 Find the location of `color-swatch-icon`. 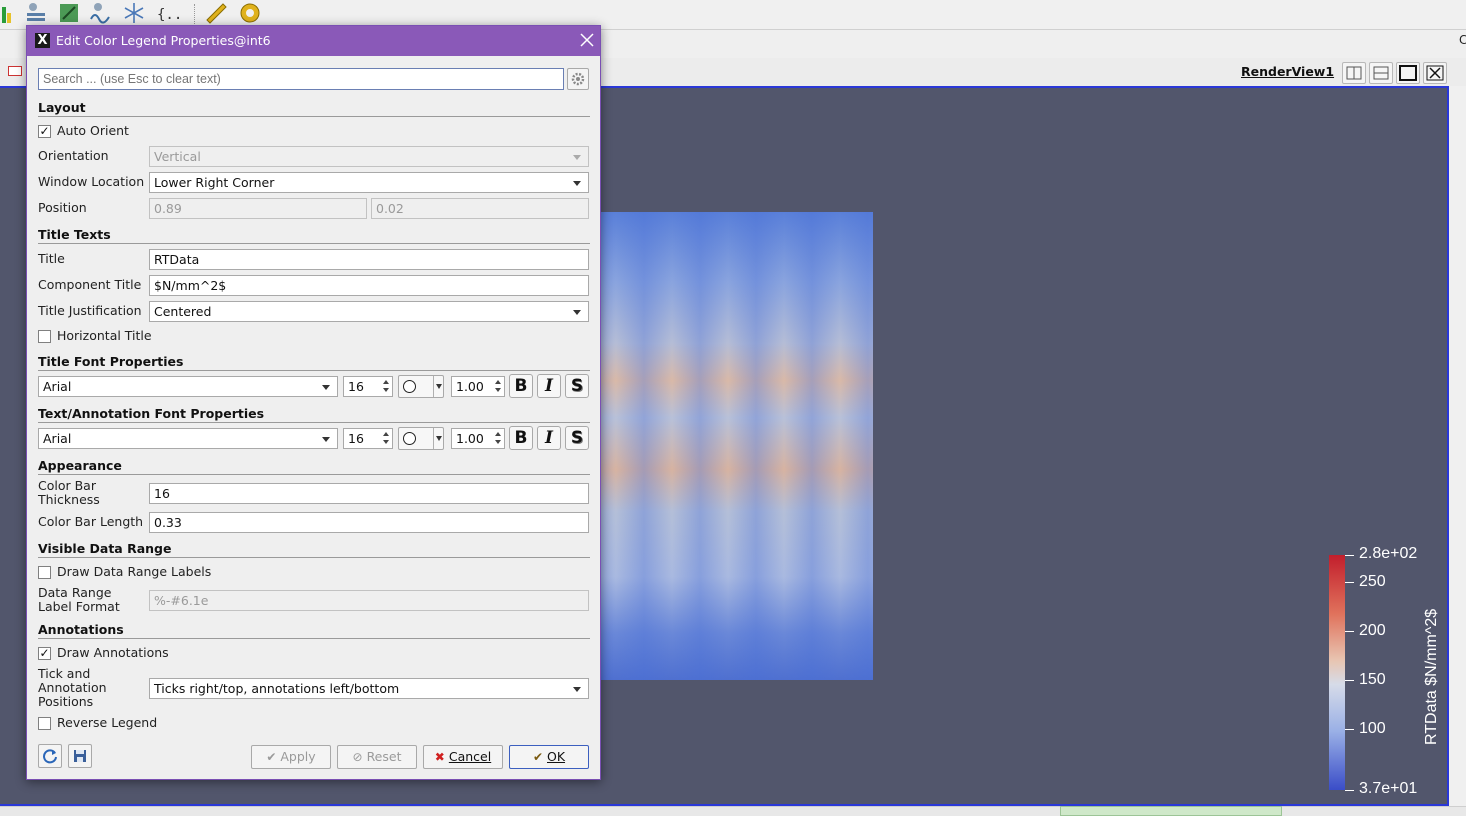

color-swatch-icon is located at coordinates (409, 438).